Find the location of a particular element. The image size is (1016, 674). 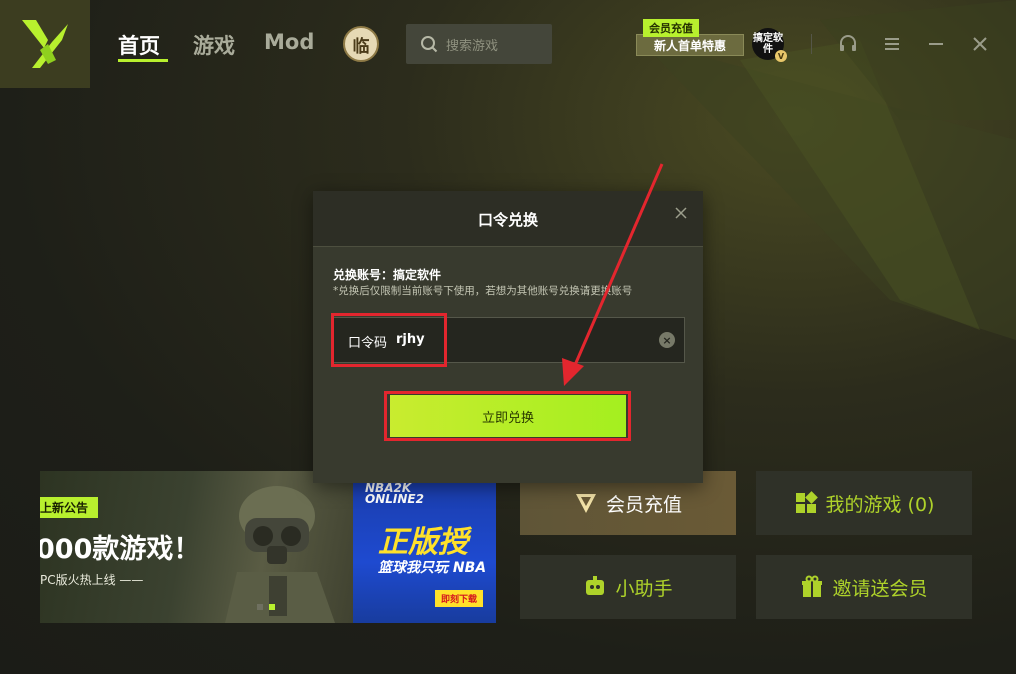

close-icon is located at coordinates (681, 213).